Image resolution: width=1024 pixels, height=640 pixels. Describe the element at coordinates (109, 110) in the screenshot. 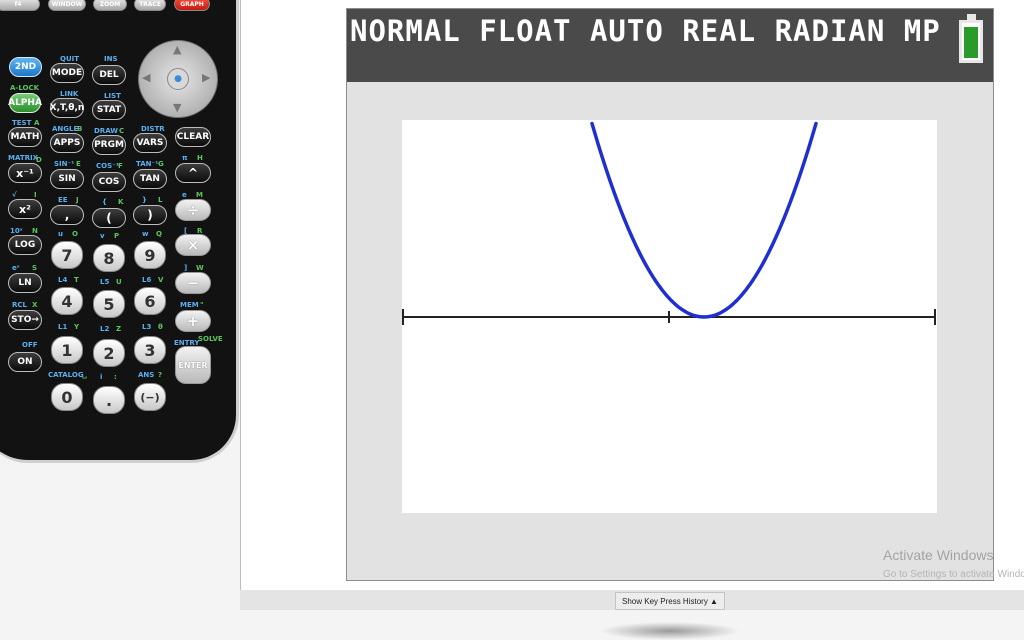

I see `stat-key: STAT` at that location.